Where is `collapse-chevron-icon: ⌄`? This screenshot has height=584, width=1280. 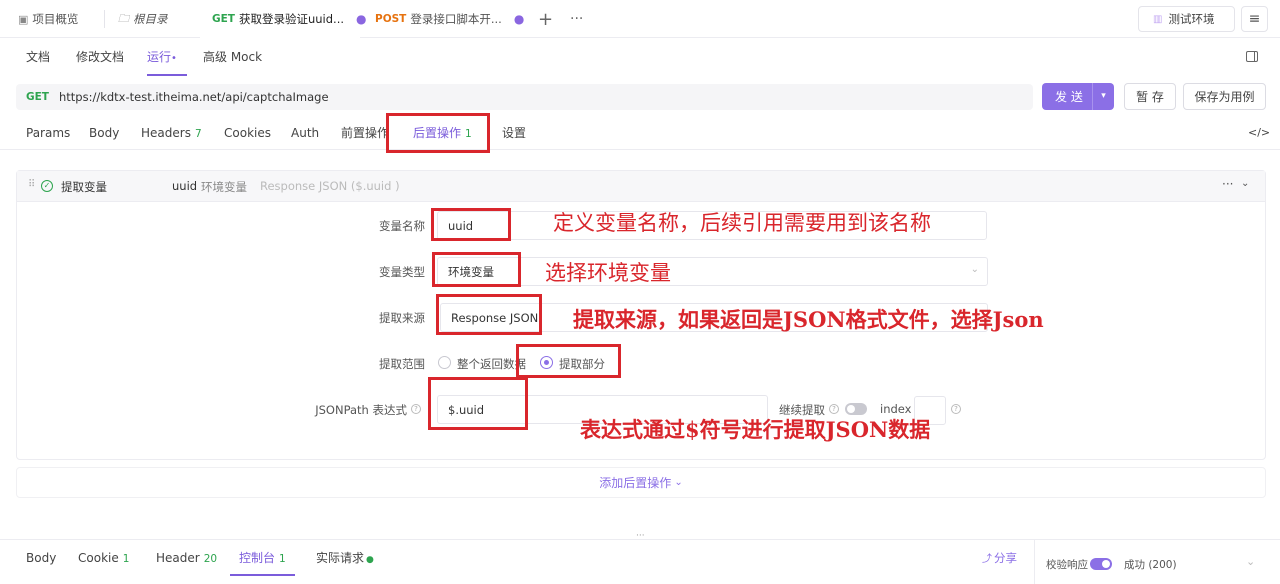
collapse-chevron-icon: ⌄ is located at coordinates (1245, 183).